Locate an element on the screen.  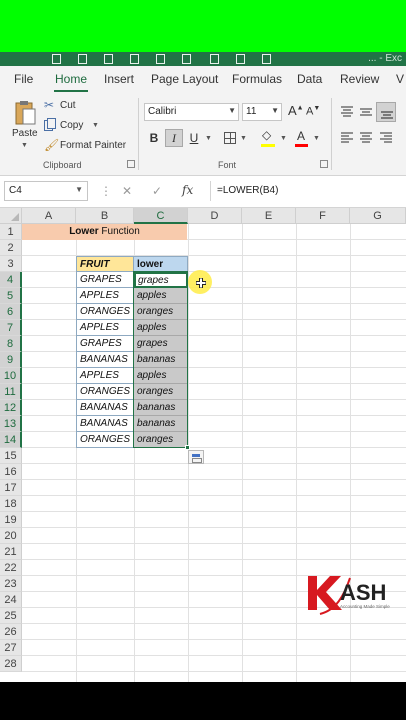
row-header-23: 23 is located at coordinates (11, 584).